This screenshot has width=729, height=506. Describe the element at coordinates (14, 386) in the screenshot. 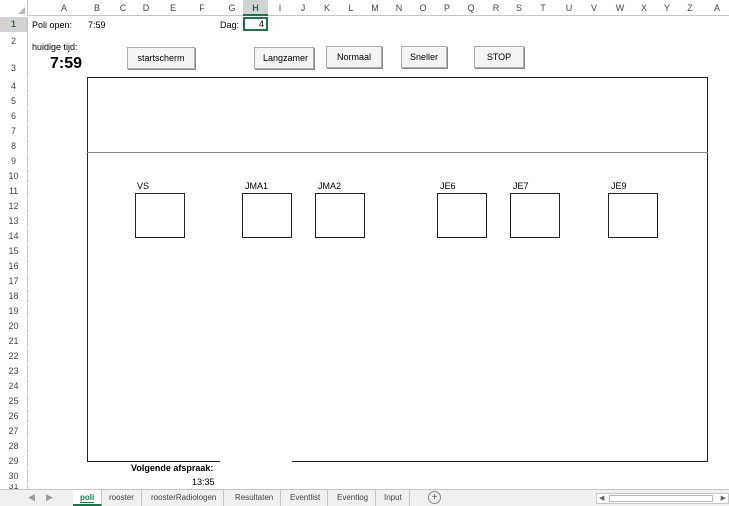

I see `row-24: 24` at that location.